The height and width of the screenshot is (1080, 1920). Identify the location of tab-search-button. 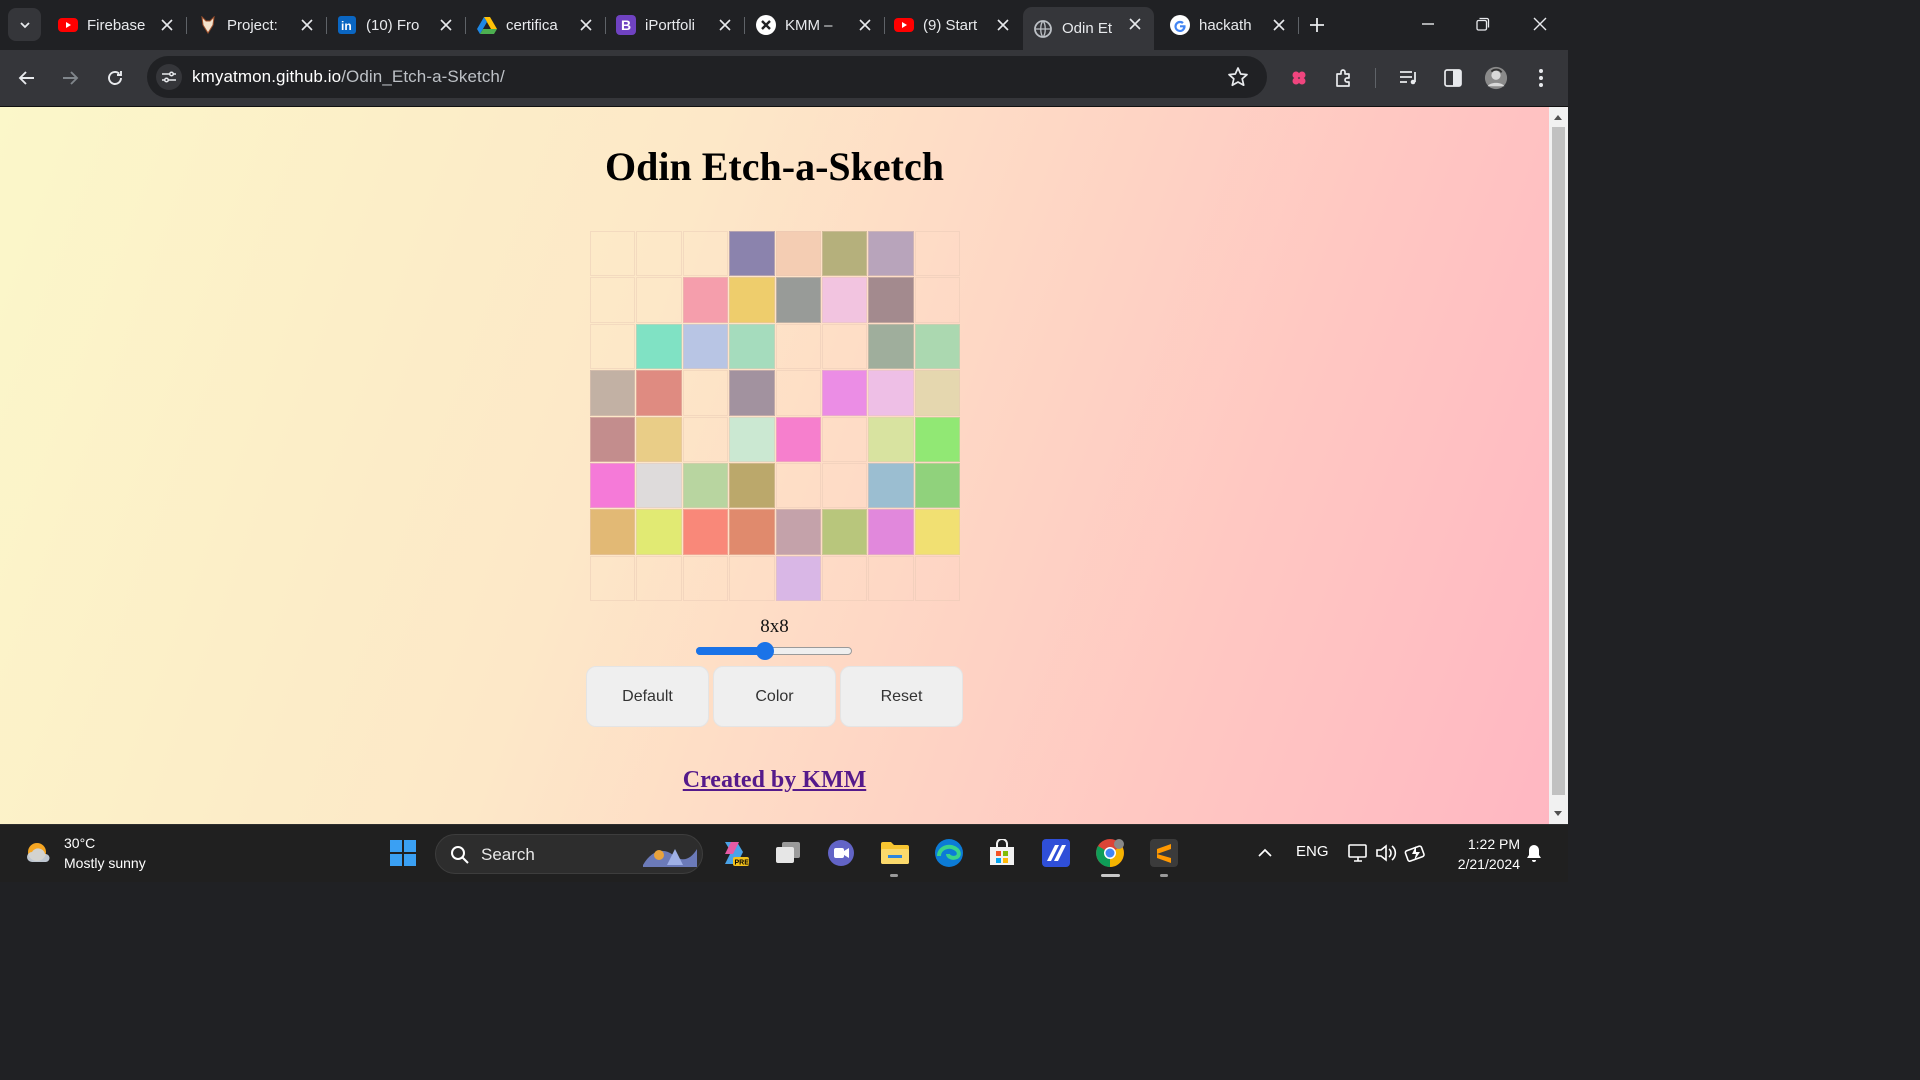
(24, 24).